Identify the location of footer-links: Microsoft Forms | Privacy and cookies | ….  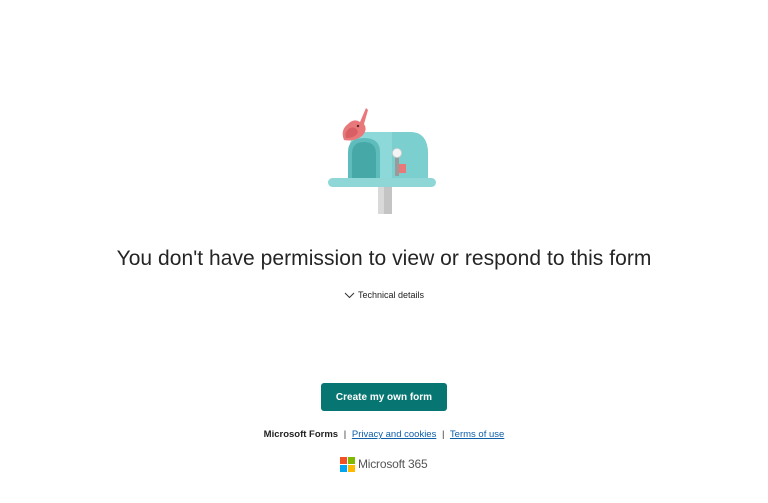
(384, 434).